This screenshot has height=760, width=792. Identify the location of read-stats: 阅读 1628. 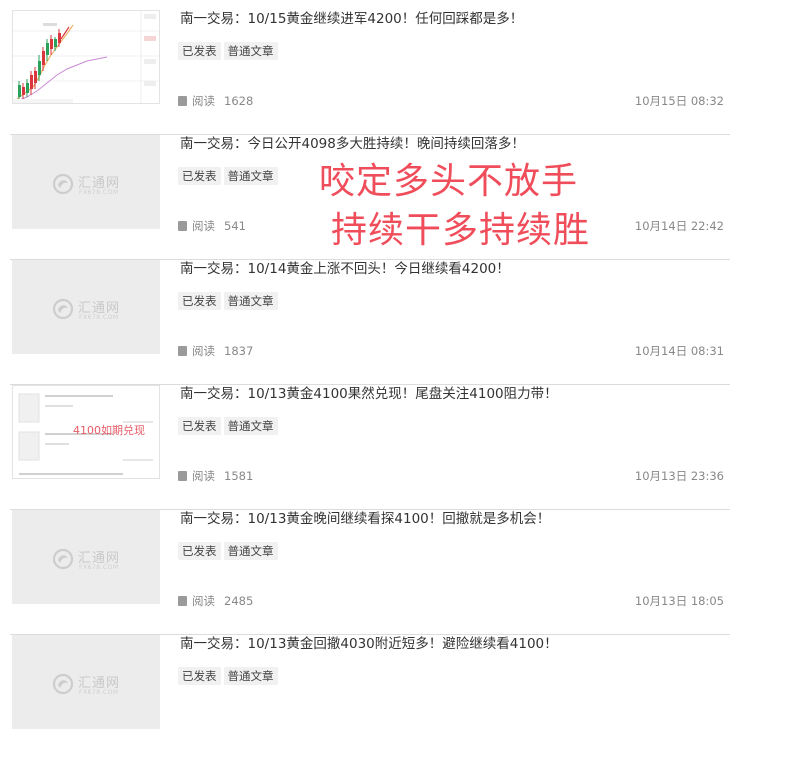
(215, 101).